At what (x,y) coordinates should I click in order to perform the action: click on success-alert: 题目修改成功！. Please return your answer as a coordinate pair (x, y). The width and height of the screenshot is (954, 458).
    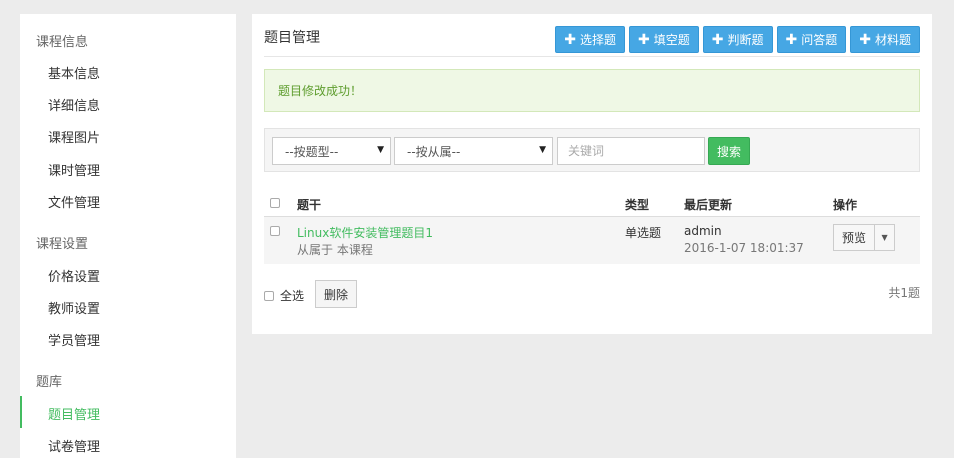
    Looking at the image, I should click on (592, 90).